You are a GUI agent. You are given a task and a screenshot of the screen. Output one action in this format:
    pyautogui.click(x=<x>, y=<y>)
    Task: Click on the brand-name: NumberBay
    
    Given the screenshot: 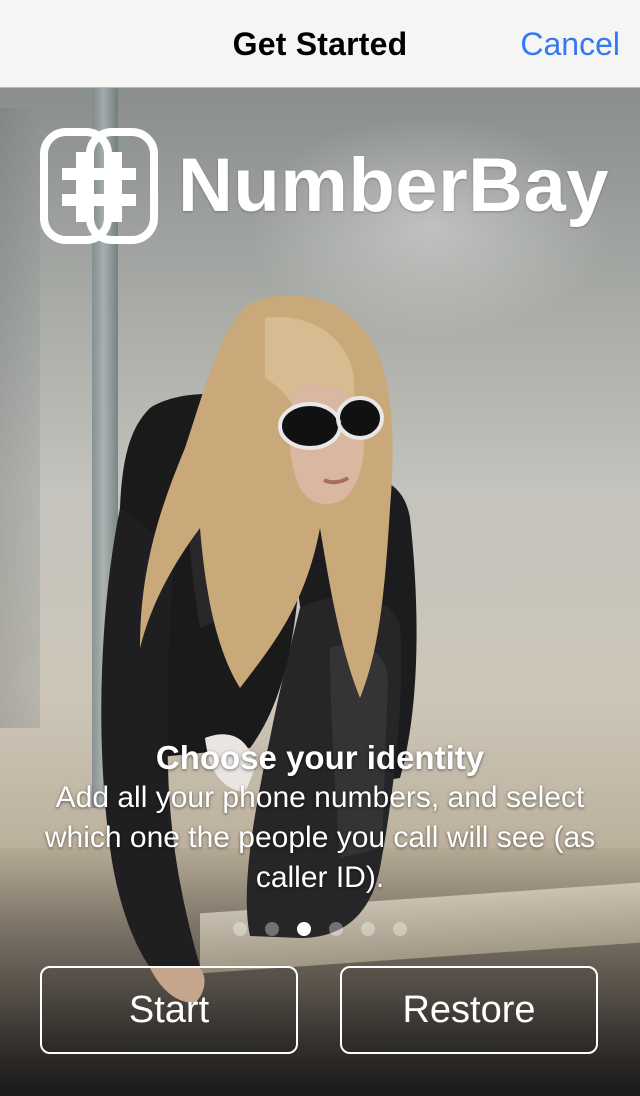 What is the action you would take?
    pyautogui.click(x=394, y=185)
    